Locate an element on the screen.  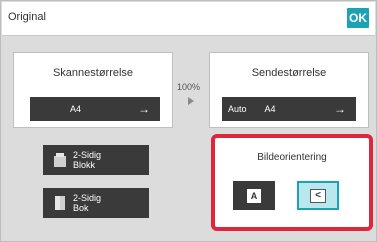
book-icon is located at coordinates (60, 160).